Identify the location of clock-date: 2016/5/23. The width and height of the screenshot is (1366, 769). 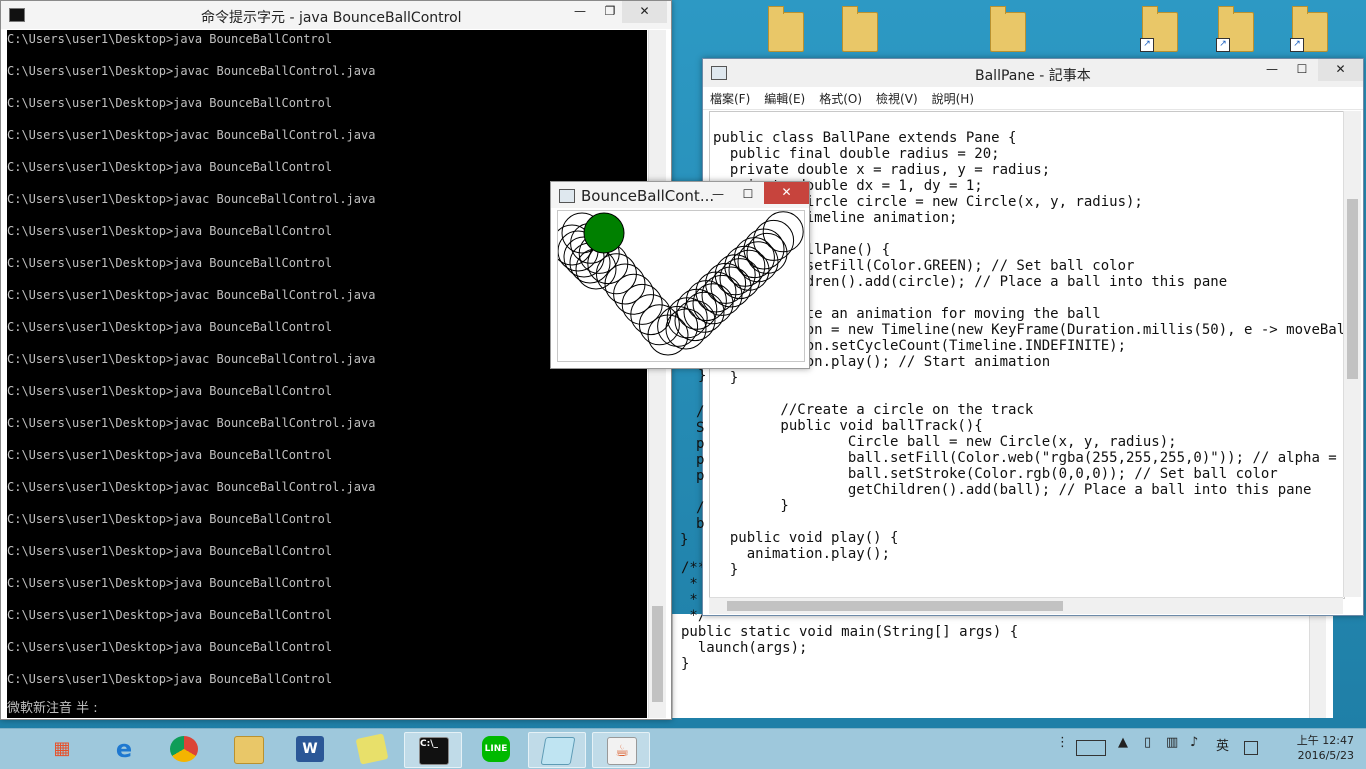
(1325, 755).